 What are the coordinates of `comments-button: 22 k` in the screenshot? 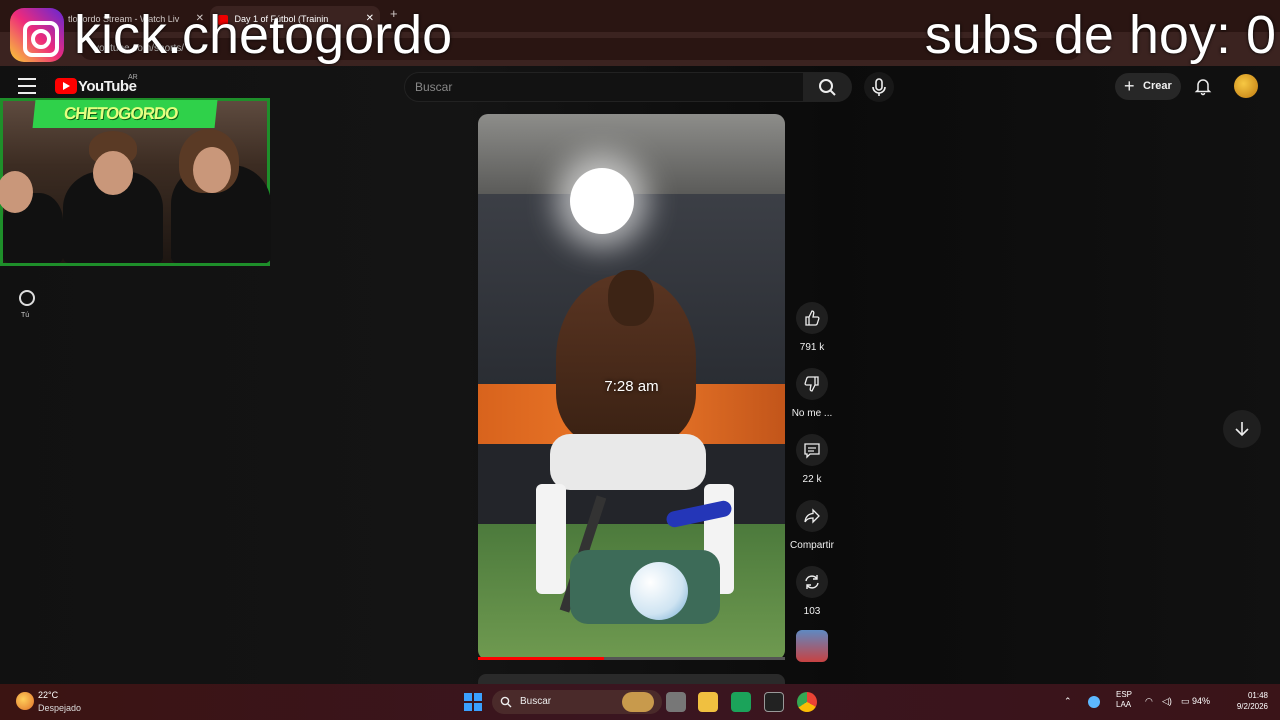 It's located at (812, 459).